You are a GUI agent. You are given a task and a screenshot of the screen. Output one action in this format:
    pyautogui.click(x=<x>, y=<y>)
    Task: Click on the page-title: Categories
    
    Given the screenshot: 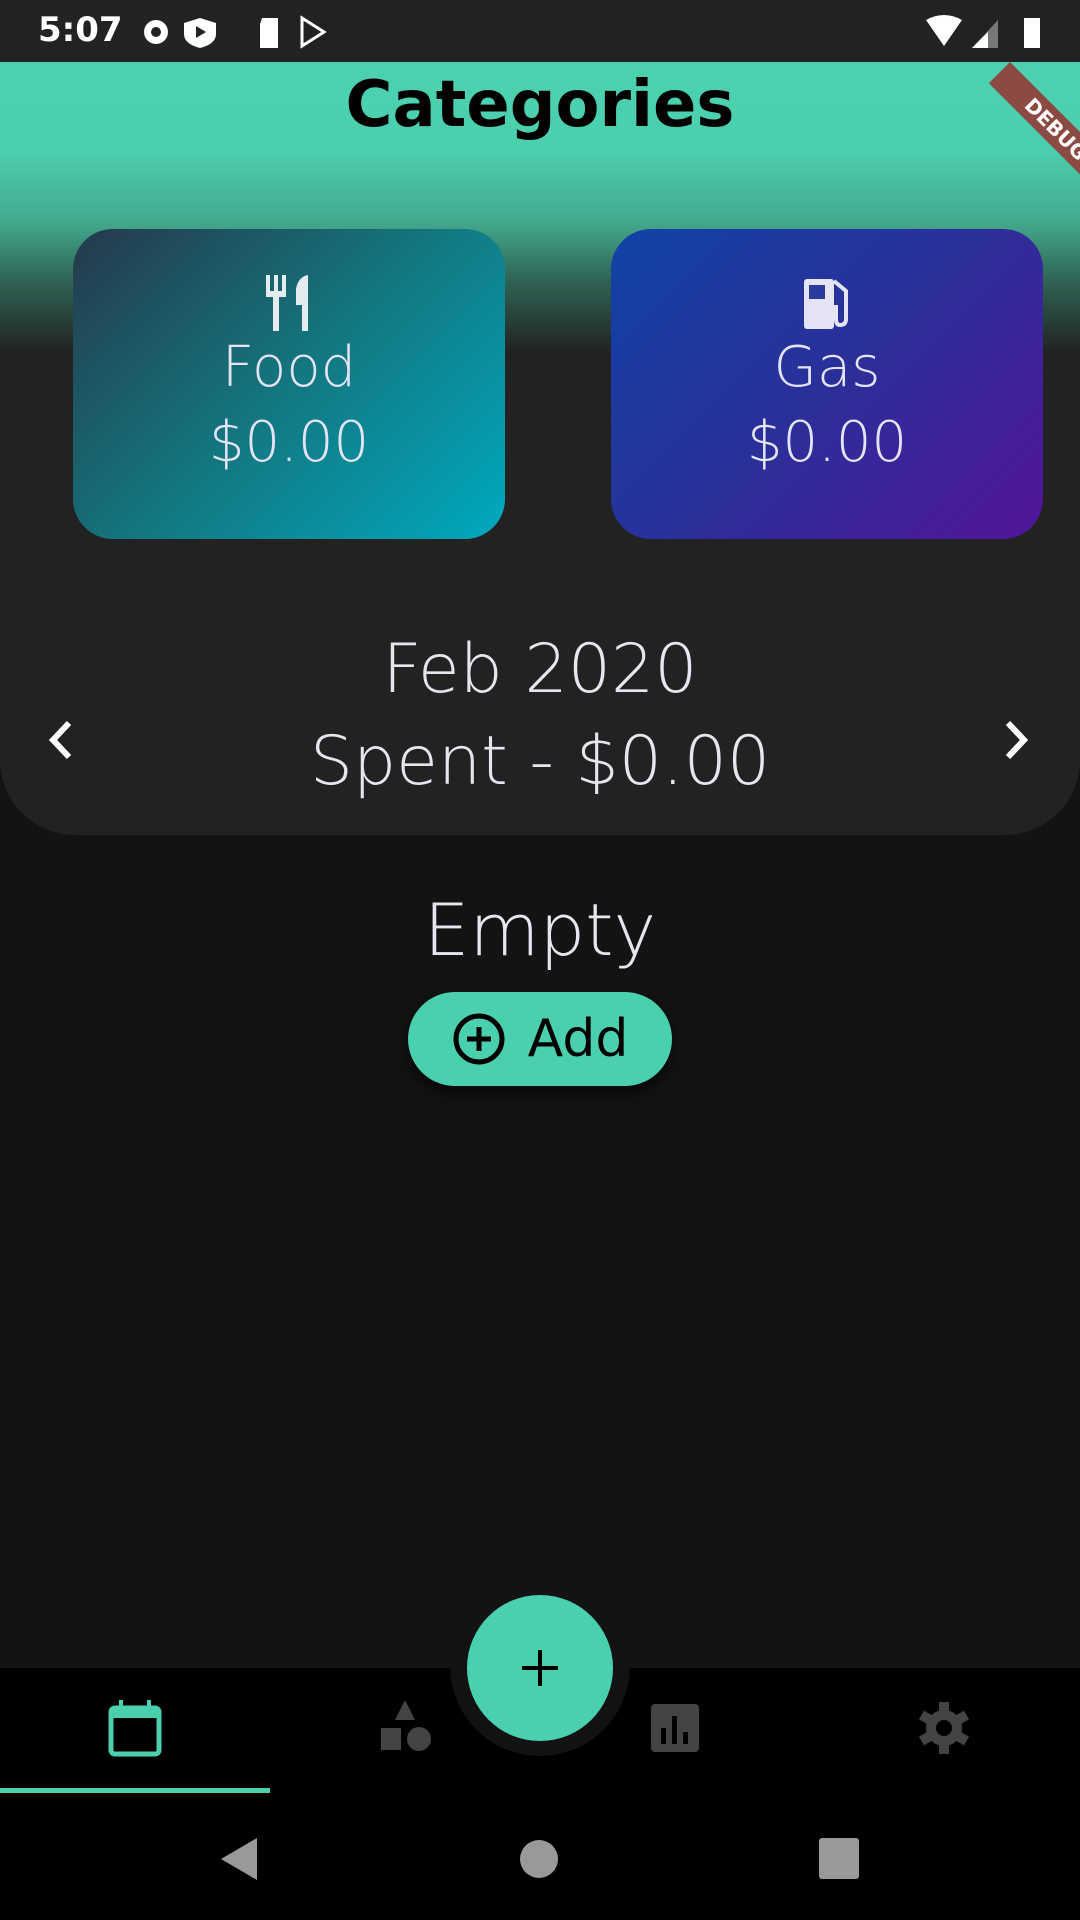 What is the action you would take?
    pyautogui.click(x=540, y=105)
    